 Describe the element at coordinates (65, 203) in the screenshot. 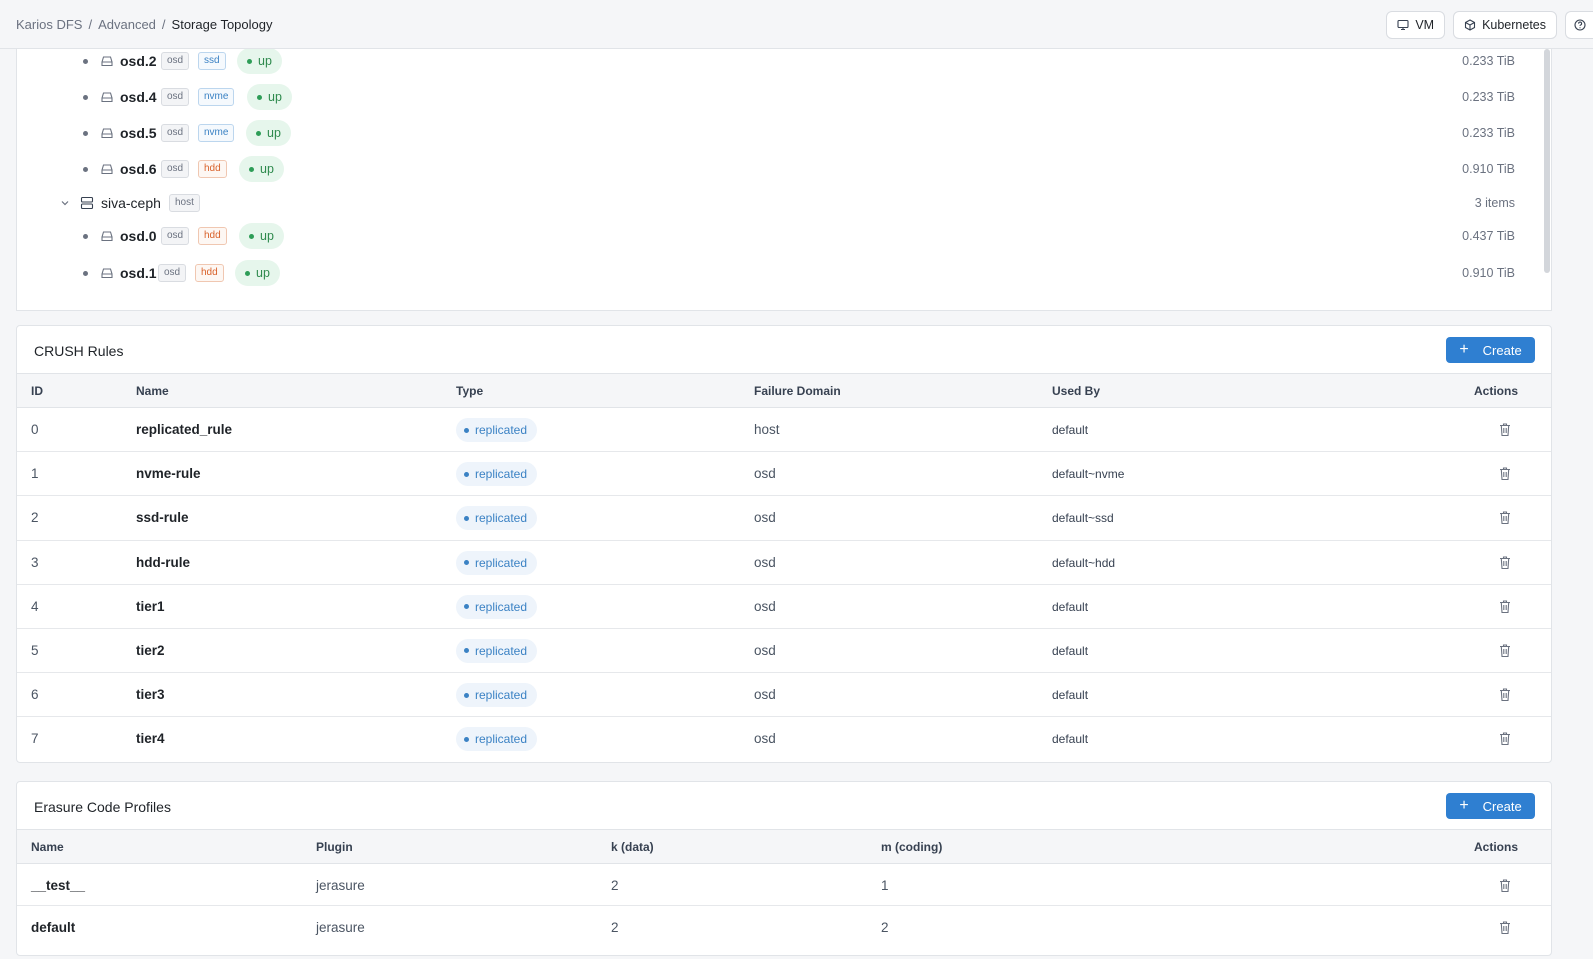

I see `chevron-down-icon` at that location.